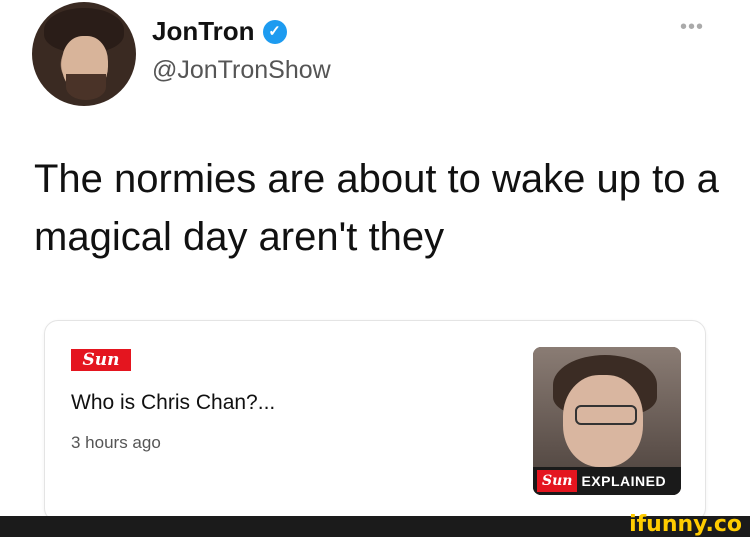 The height and width of the screenshot is (537, 750). Describe the element at coordinates (685, 524) in the screenshot. I see `ifunny-watermark: ifunny.co` at that location.